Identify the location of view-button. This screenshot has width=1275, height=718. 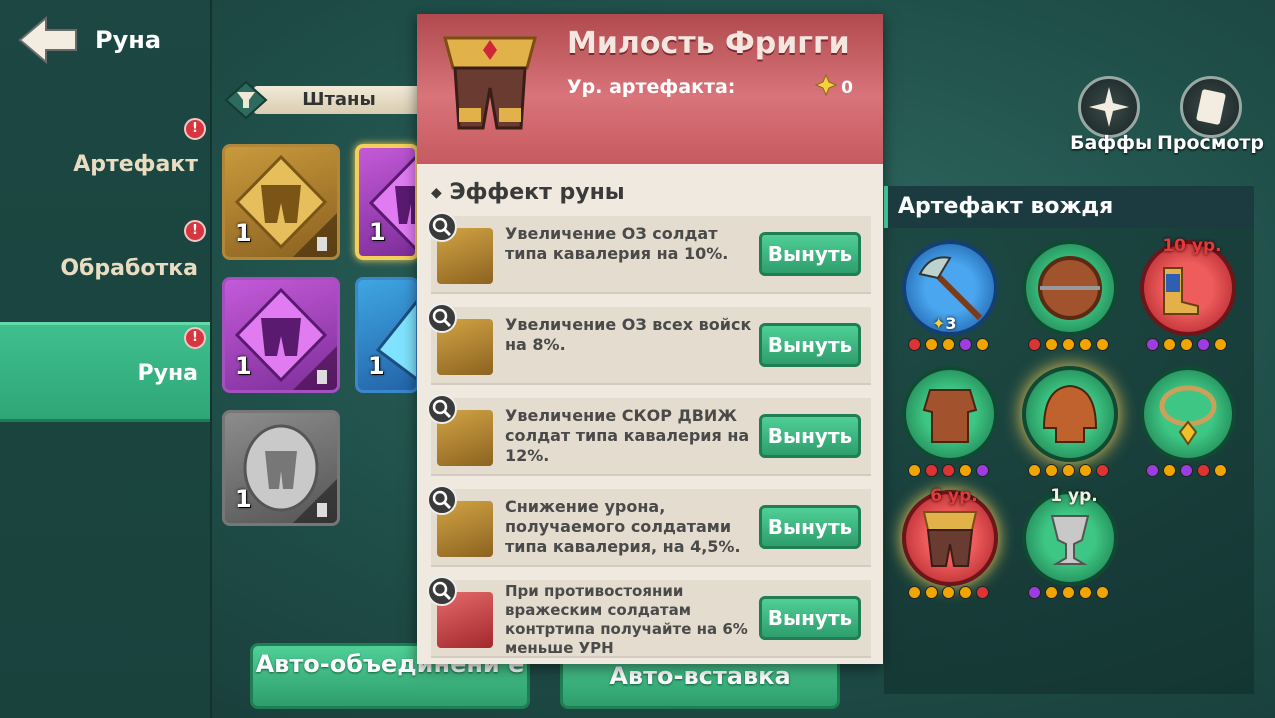
(1211, 107).